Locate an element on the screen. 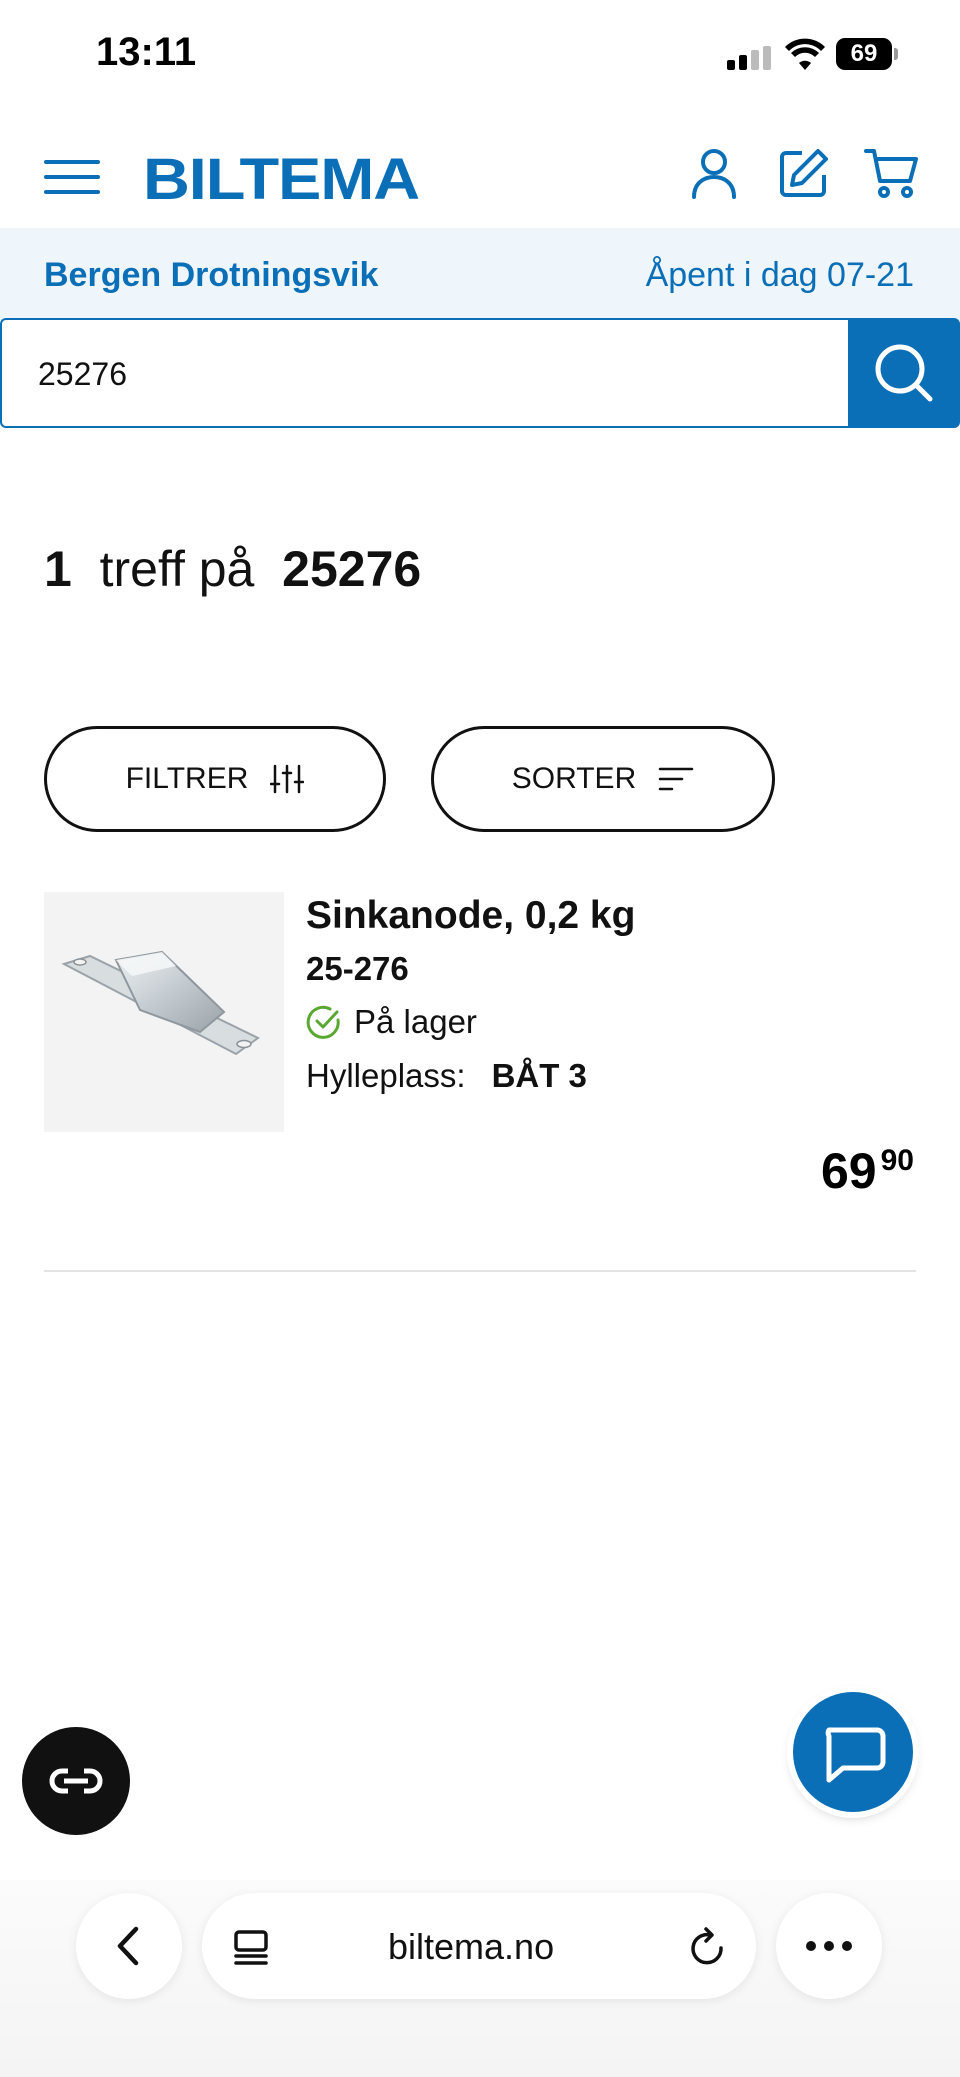 Image resolution: width=960 pixels, height=2077 pixels. battery-level: 69 is located at coordinates (864, 54).